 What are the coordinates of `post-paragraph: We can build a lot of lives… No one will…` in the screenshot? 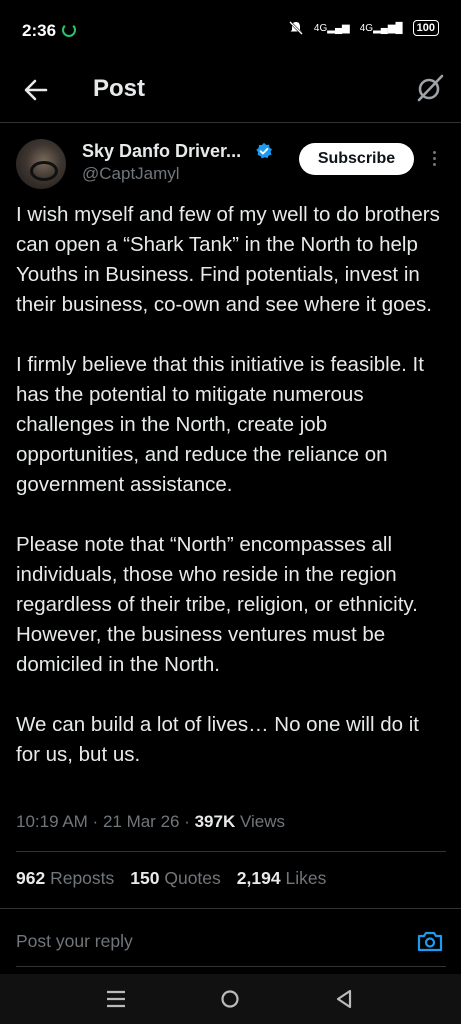 It's located at (217, 739).